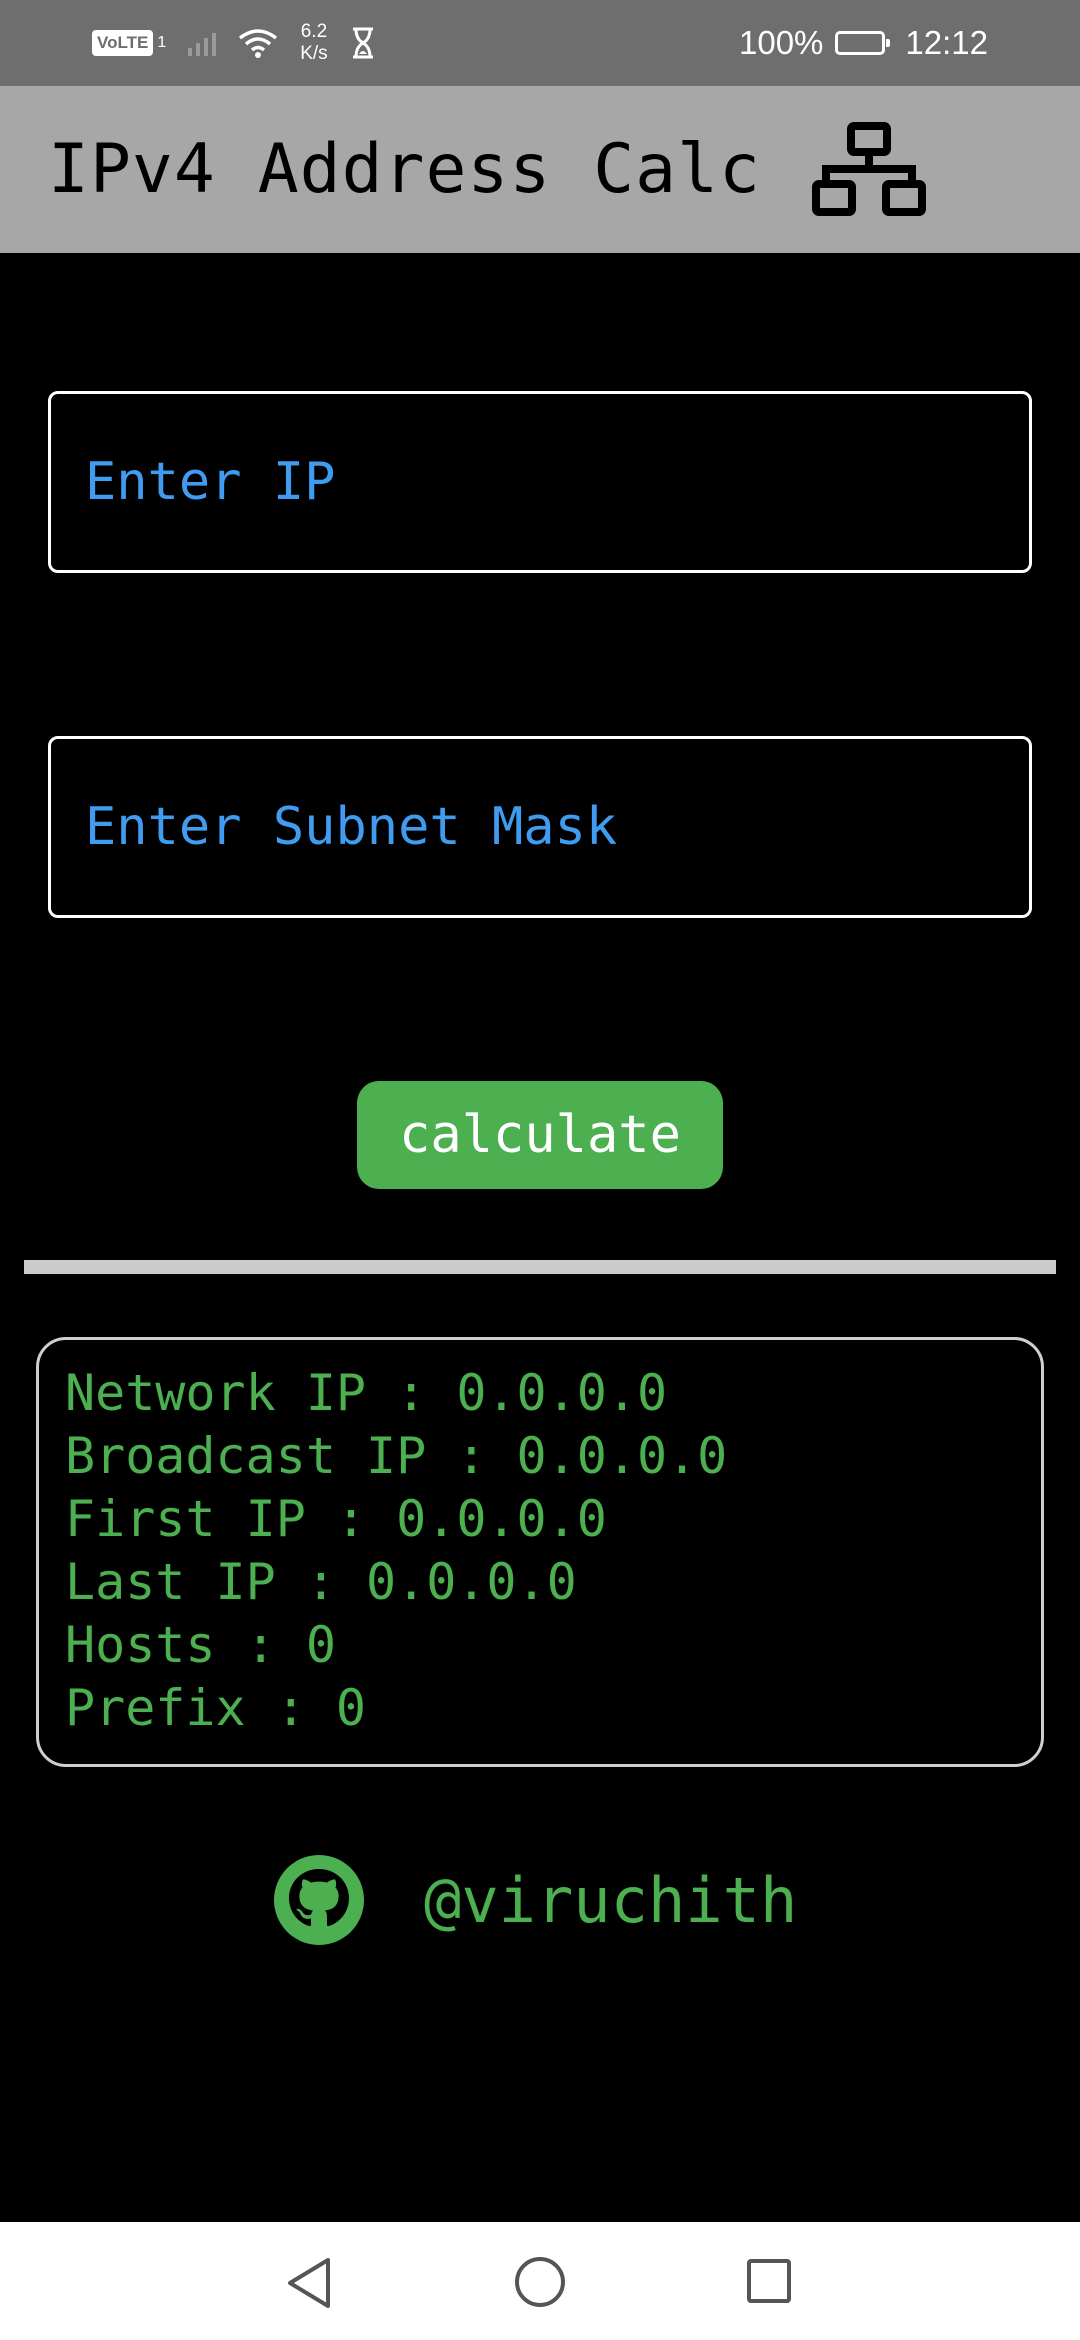 The width and height of the screenshot is (1080, 2340). I want to click on broadcast-ip-result: Broadcast IP : 0.0.0.0, so click(396, 1456).